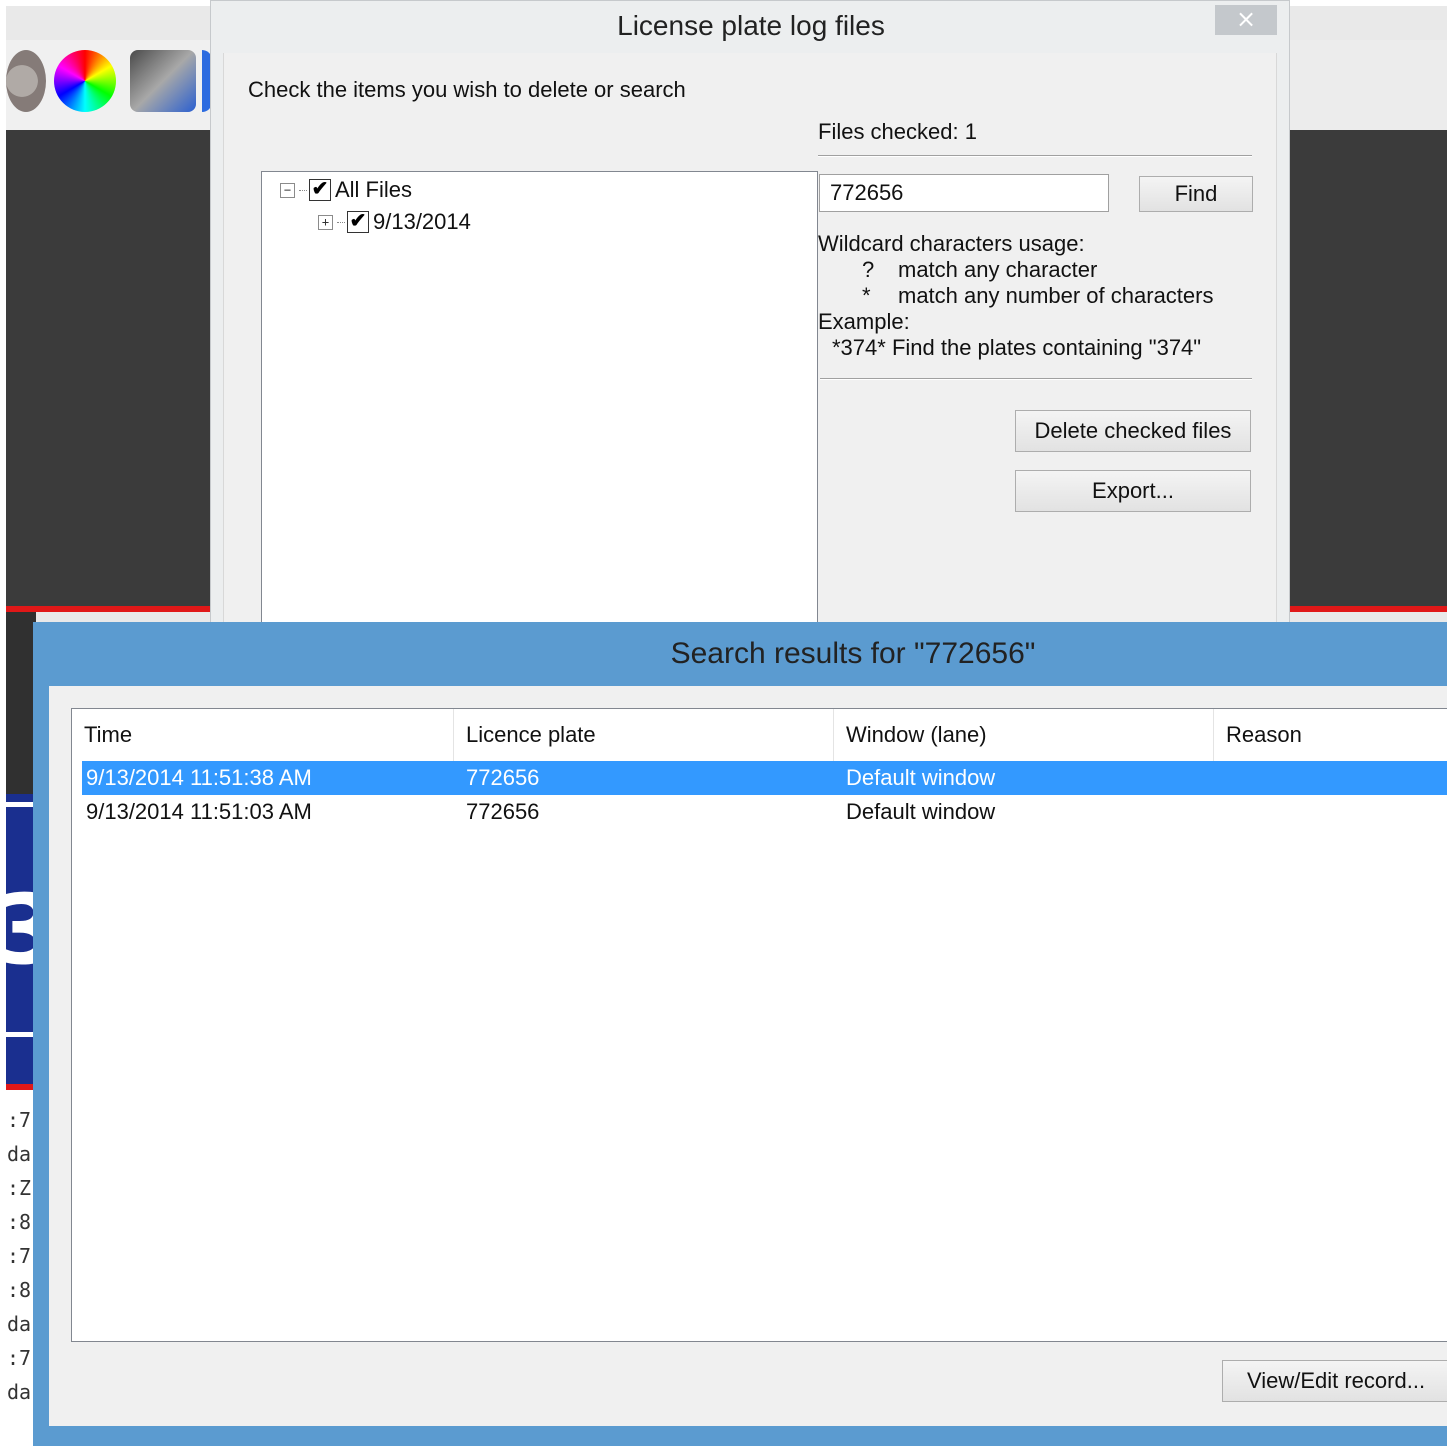  I want to click on cell-time: 9/13/2014 11:51:03 AM, so click(199, 811).